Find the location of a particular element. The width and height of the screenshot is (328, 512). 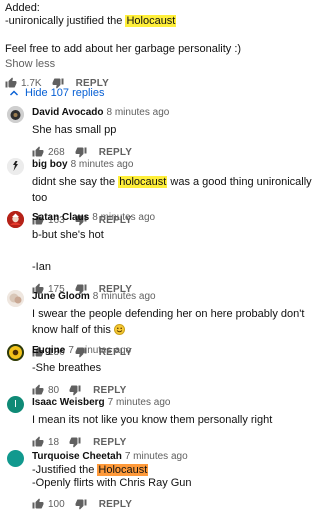

like-count: 268 is located at coordinates (56, 152).